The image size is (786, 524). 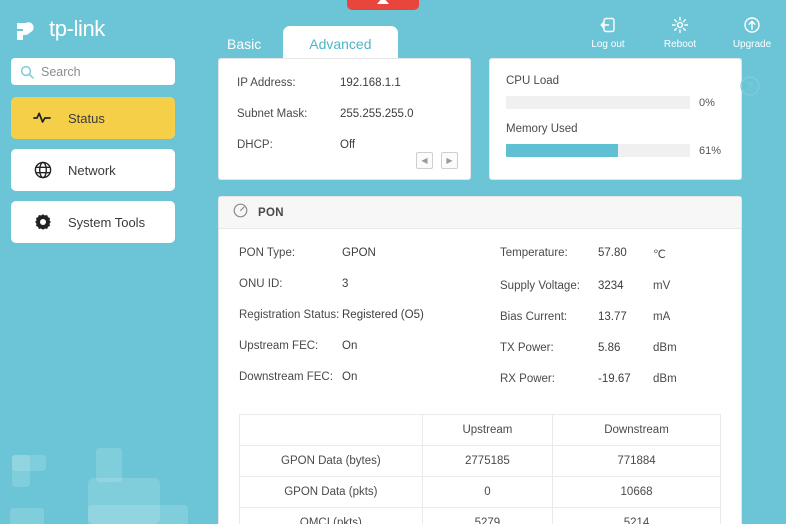 I want to click on tplink-logo-icon, so click(x=27, y=29).